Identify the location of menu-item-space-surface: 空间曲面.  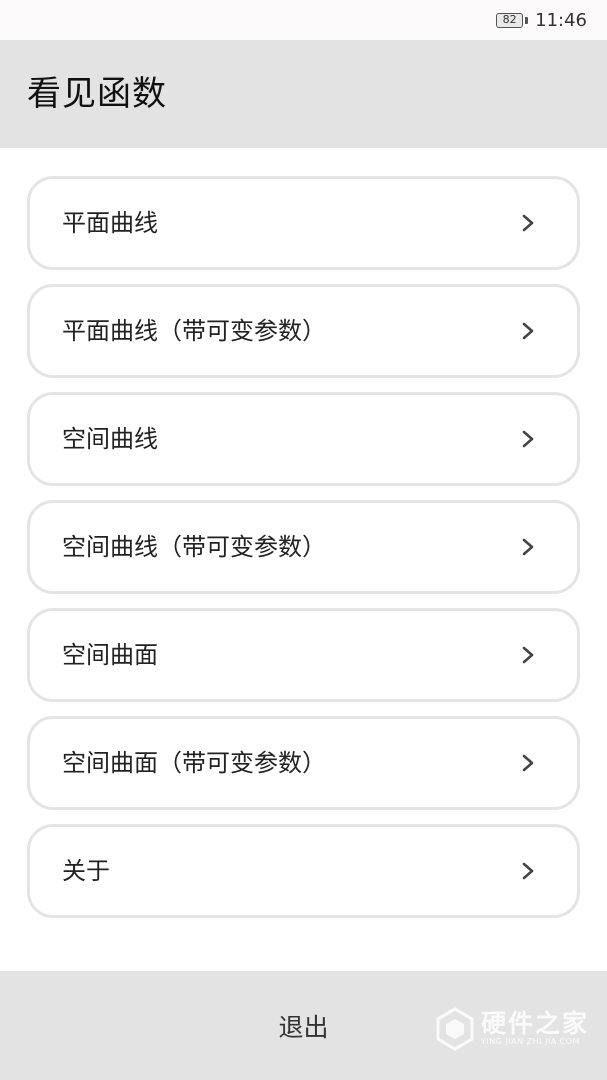
(303, 655).